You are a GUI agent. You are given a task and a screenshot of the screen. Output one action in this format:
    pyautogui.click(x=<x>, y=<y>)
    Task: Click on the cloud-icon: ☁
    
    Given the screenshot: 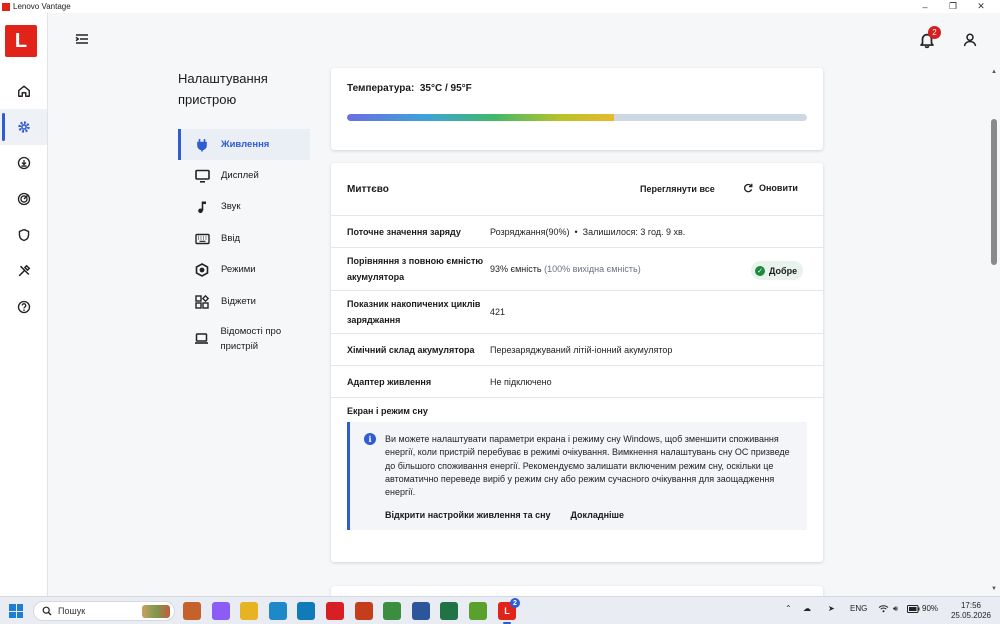 What is the action you would take?
    pyautogui.click(x=807, y=608)
    